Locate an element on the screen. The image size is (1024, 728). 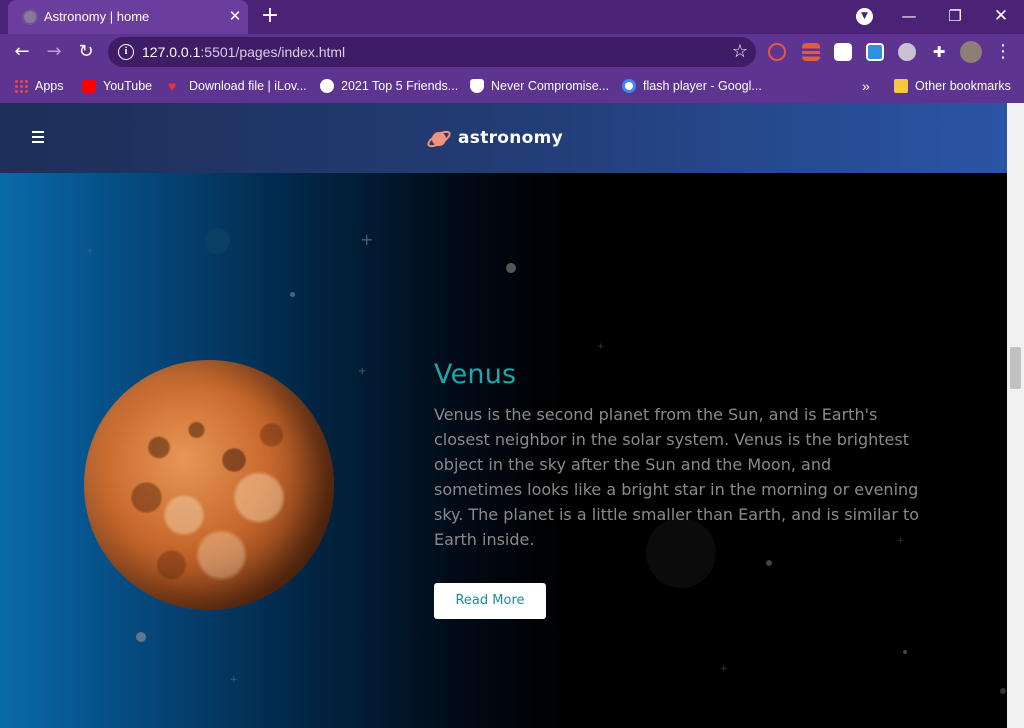
other-bookmarks-folder: Other bookmarks is located at coordinates (952, 86).